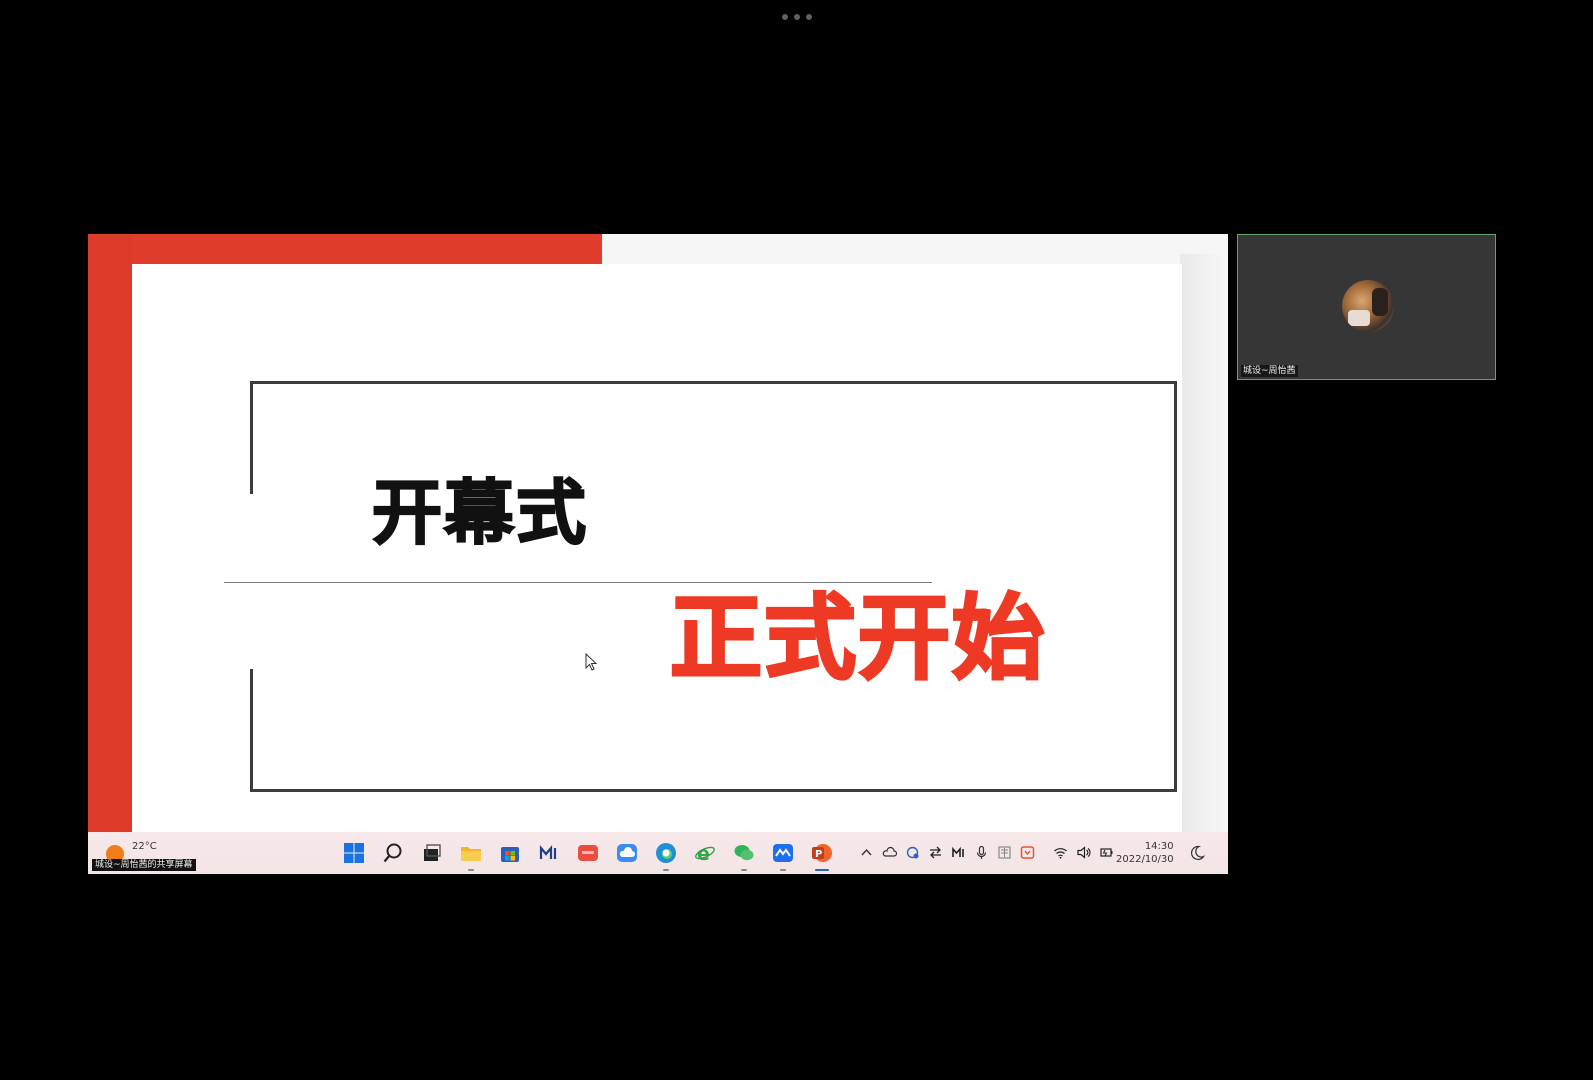 The image size is (1593, 1080). I want to click on cloud-app-icon, so click(627, 853).